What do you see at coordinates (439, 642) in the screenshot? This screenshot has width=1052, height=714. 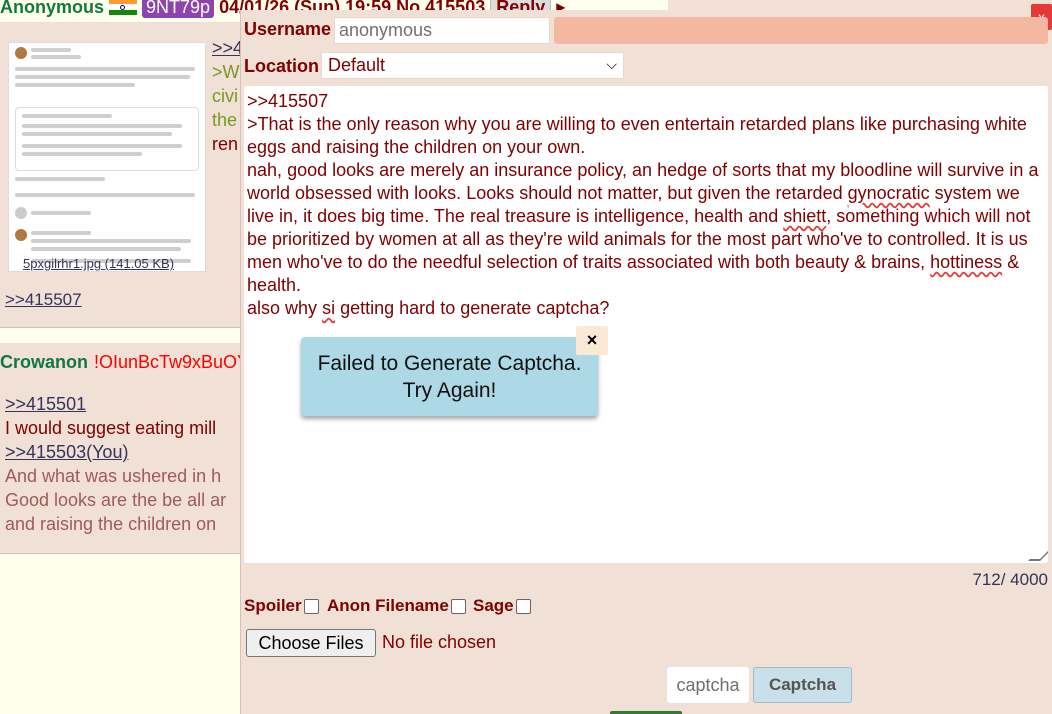 I see `file-status: No file chosen` at bounding box center [439, 642].